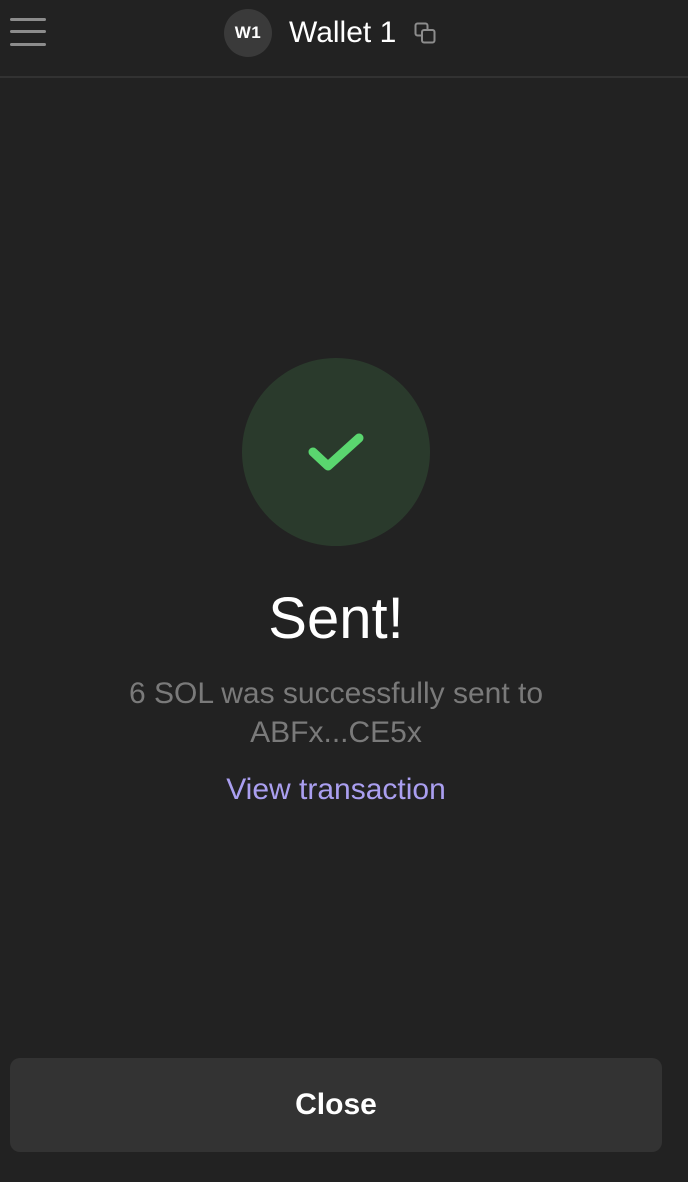 Image resolution: width=688 pixels, height=1182 pixels. I want to click on recipient-address: ABFx...CE5x, so click(336, 732).